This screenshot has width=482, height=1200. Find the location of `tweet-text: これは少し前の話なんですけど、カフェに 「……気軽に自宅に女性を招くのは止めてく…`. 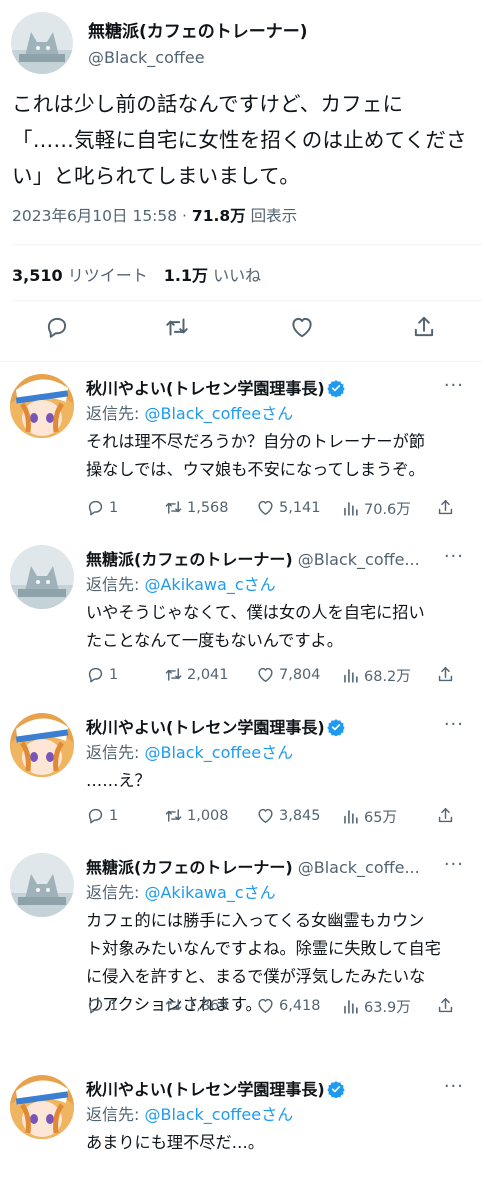

tweet-text: これは少し前の話なんですけど、カフェに 「……気軽に自宅に女性を招くのは止めてく… is located at coordinates (243, 140).